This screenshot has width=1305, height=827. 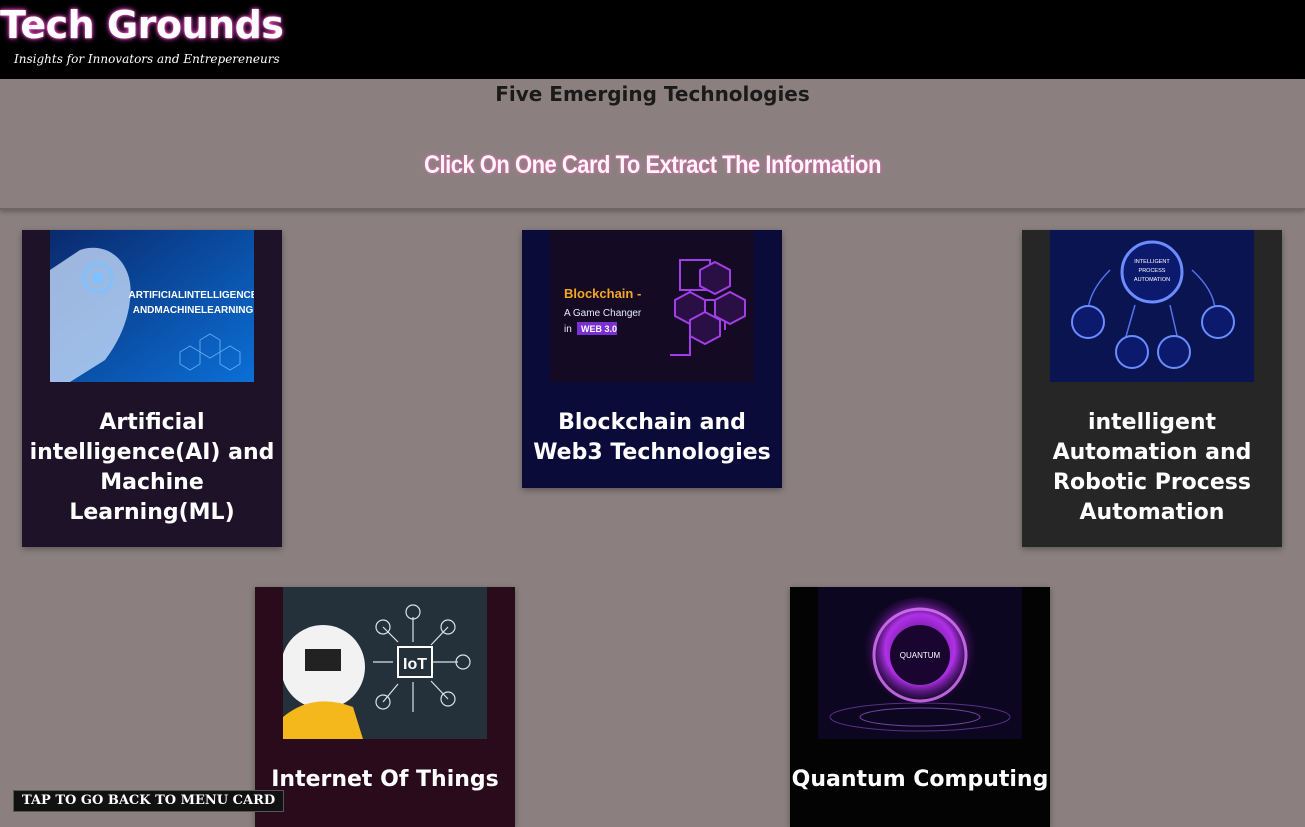 What do you see at coordinates (1152, 280) in the screenshot?
I see `automation-image-c3: AUTOMATION` at bounding box center [1152, 280].